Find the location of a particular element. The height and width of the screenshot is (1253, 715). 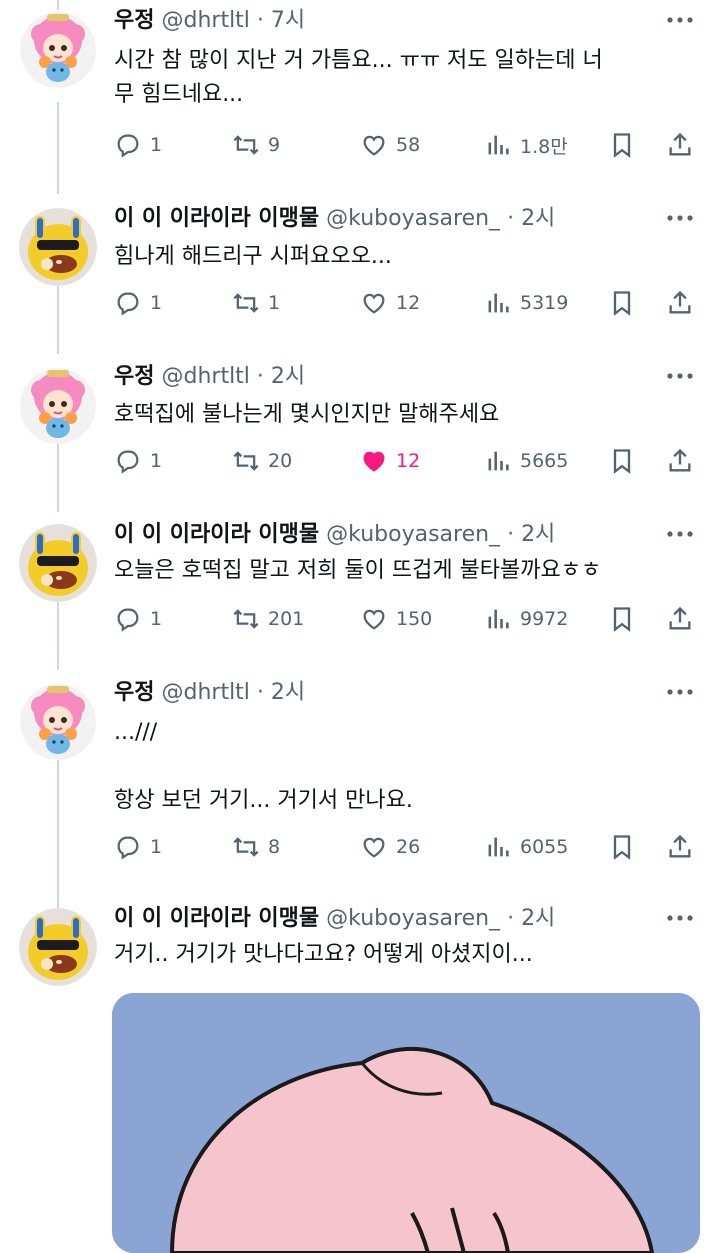

like-count: 26 is located at coordinates (408, 847).